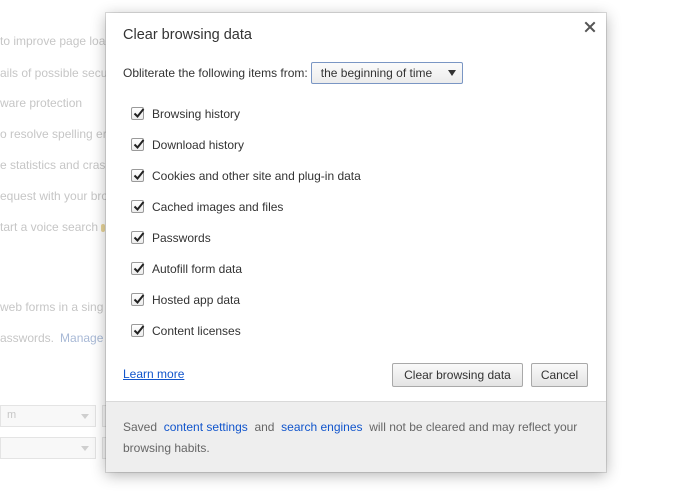 This screenshot has width=700, height=491. What do you see at coordinates (196, 299) in the screenshot?
I see `checkbox-label: Hosted app data` at bounding box center [196, 299].